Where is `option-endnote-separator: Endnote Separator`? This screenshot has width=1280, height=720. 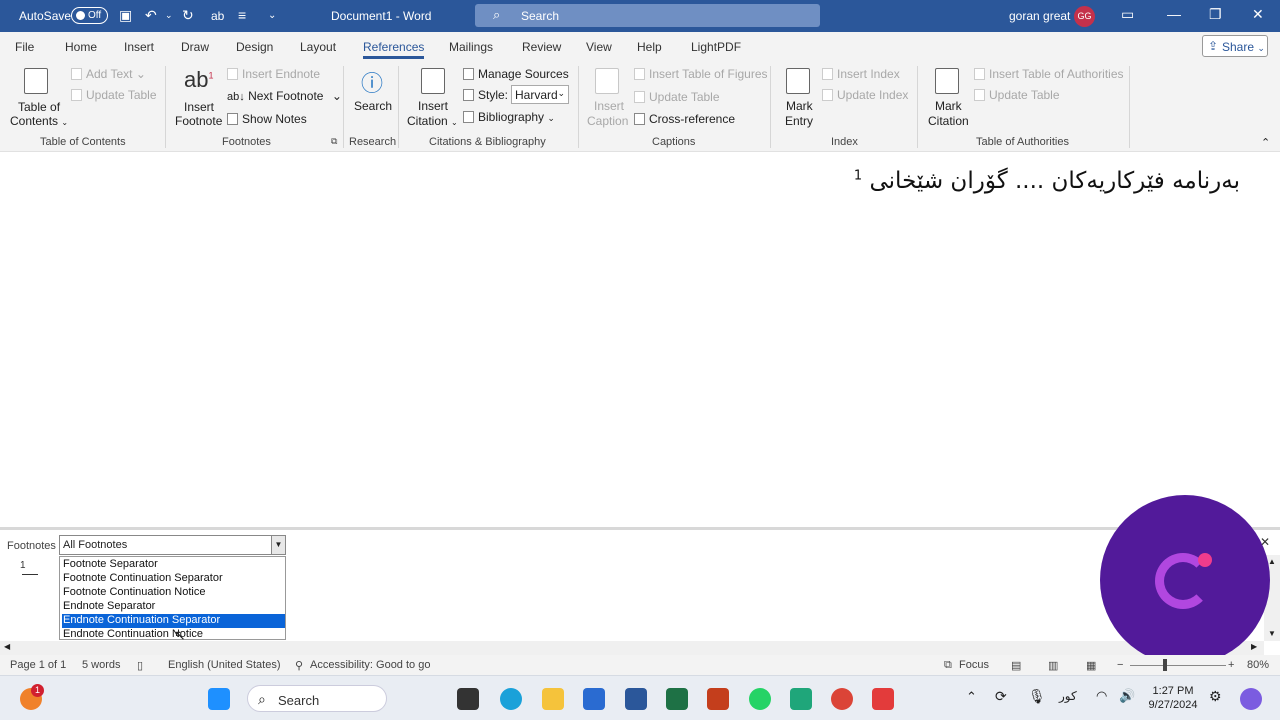
option-endnote-separator: Endnote Separator is located at coordinates (173, 607).